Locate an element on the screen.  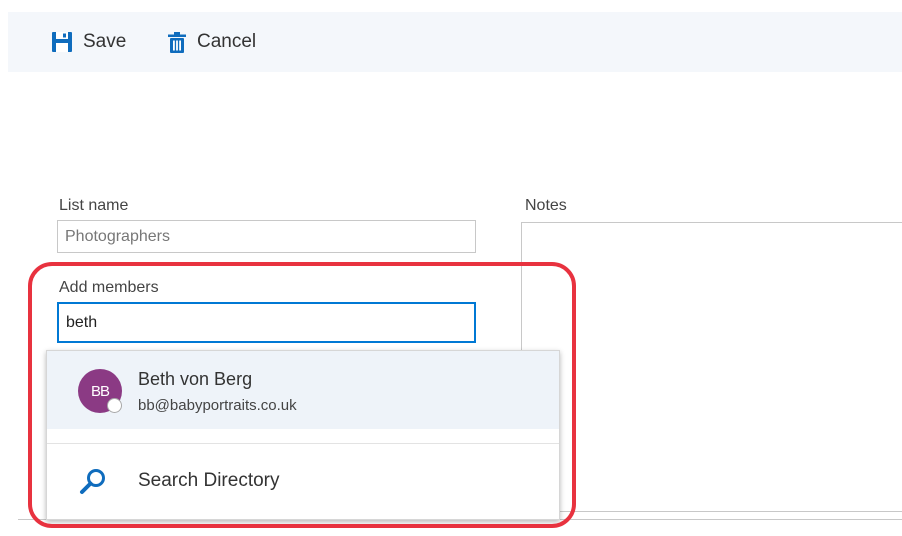
cancel-button: Cancel is located at coordinates (212, 42).